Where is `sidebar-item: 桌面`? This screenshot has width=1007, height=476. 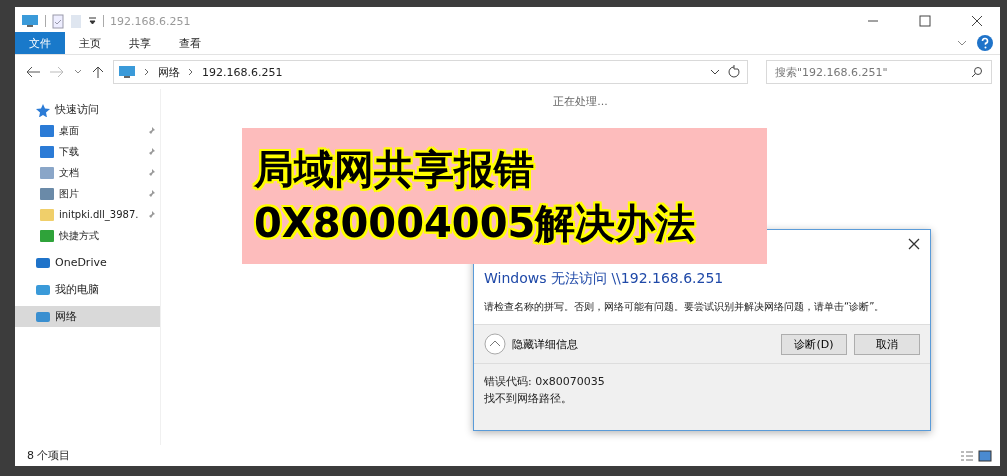
sidebar-item: 桌面 is located at coordinates (87, 130).